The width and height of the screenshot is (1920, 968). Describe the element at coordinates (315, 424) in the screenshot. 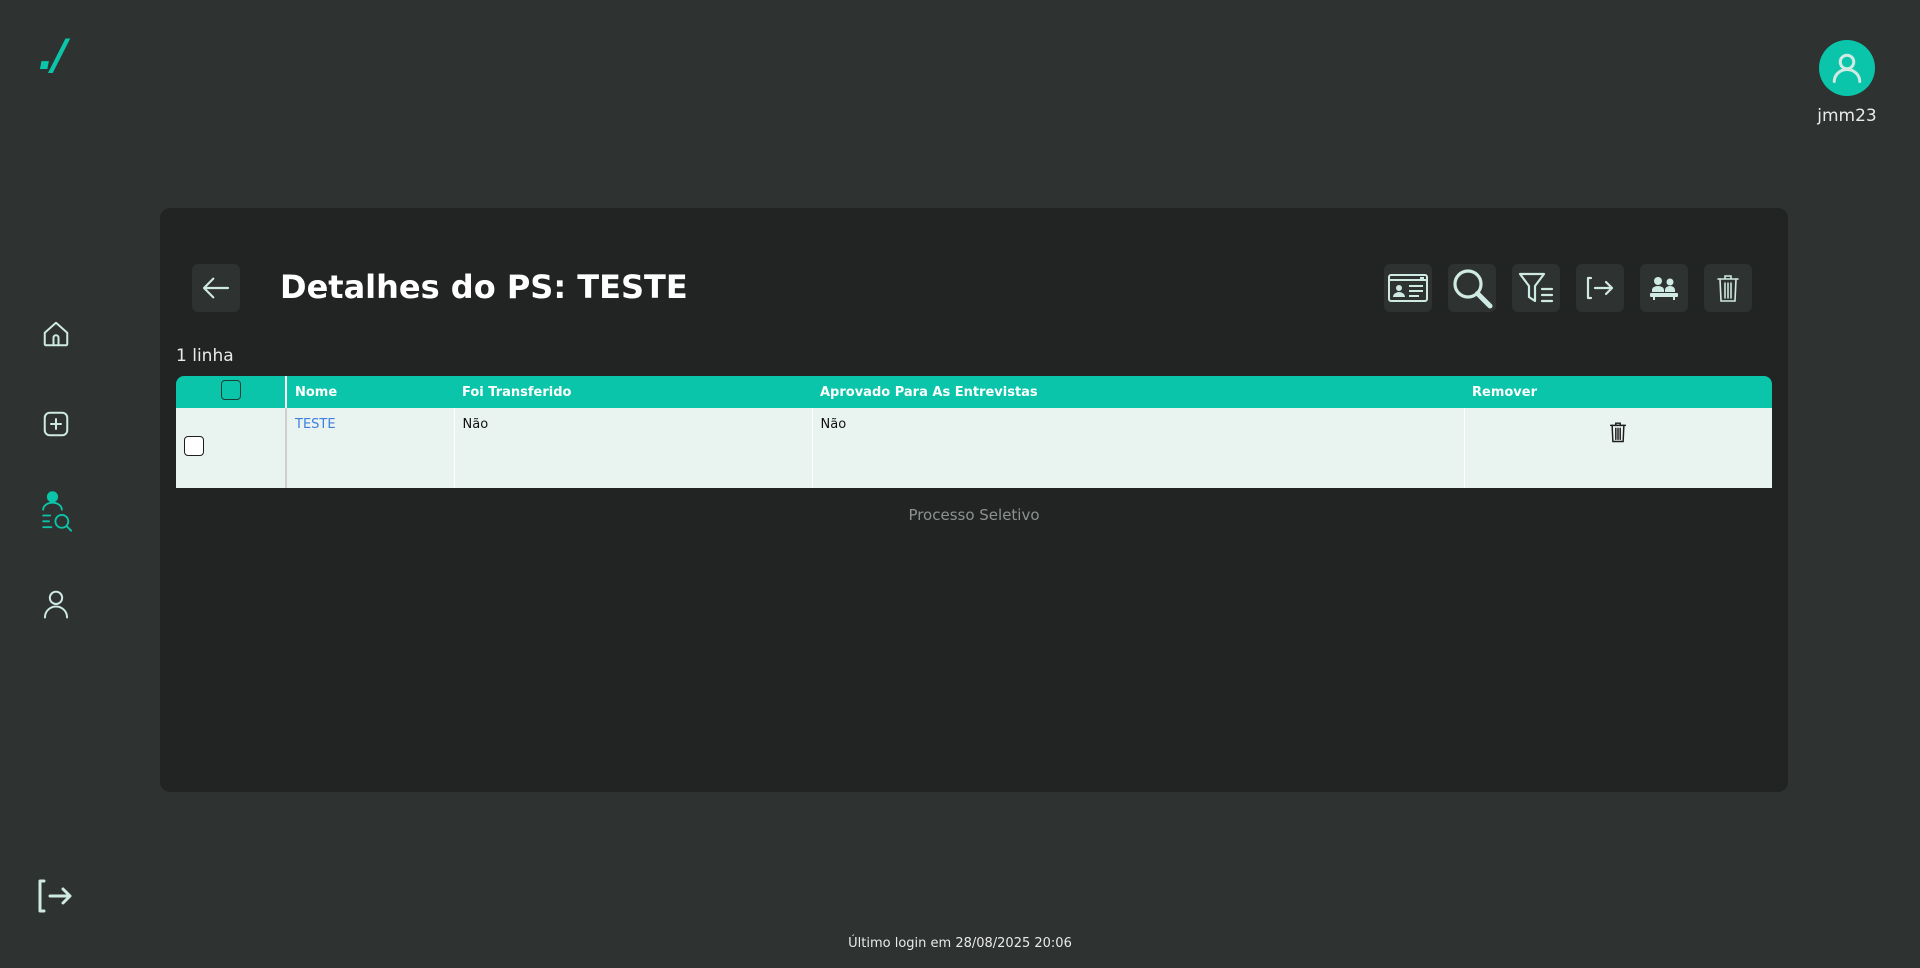

I see `name-link: TESTE` at that location.